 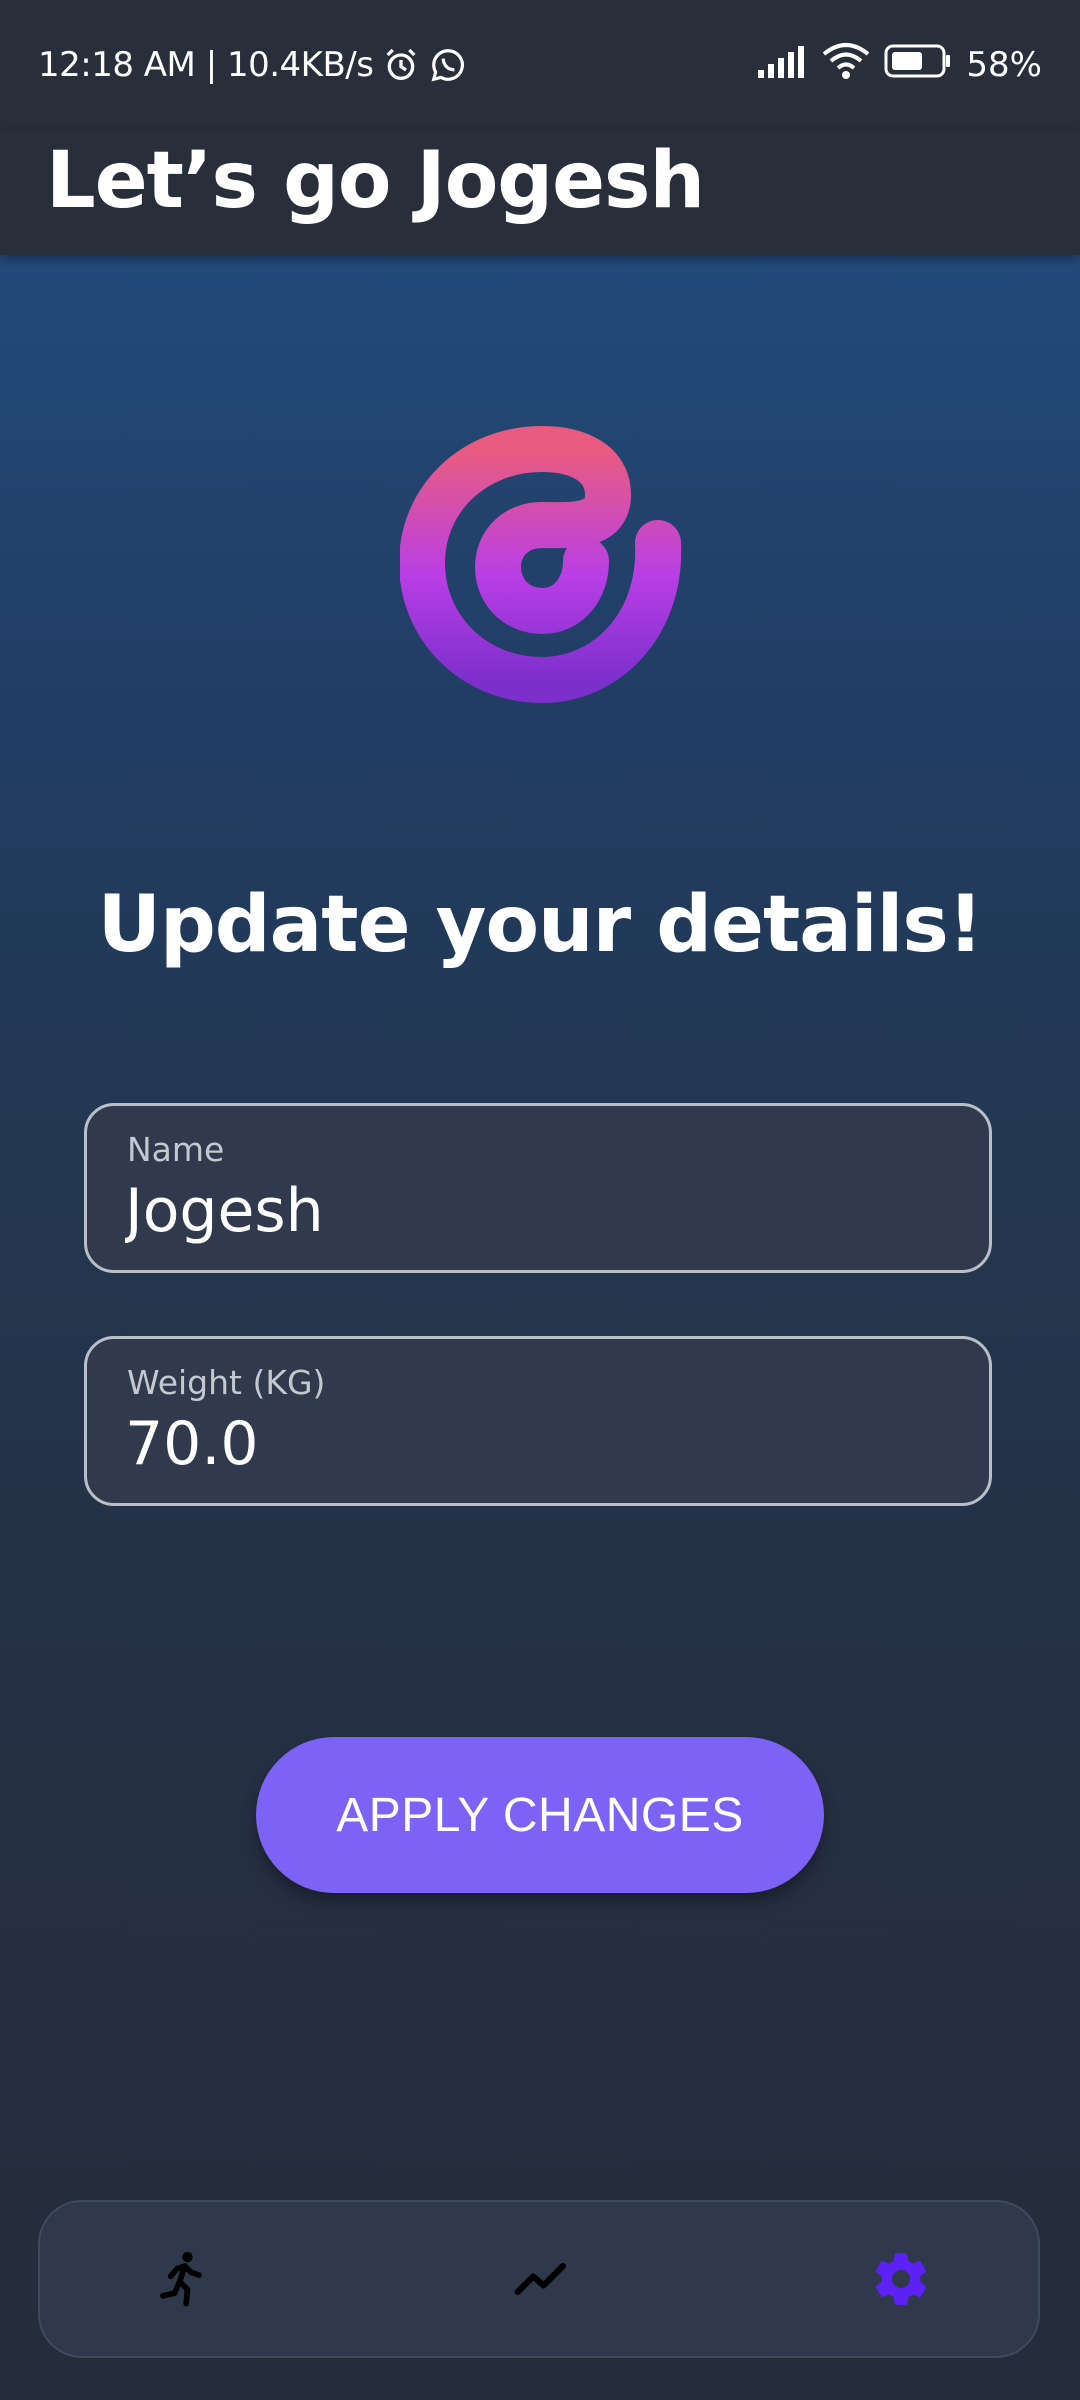 What do you see at coordinates (401, 65) in the screenshot?
I see `alarm-icon` at bounding box center [401, 65].